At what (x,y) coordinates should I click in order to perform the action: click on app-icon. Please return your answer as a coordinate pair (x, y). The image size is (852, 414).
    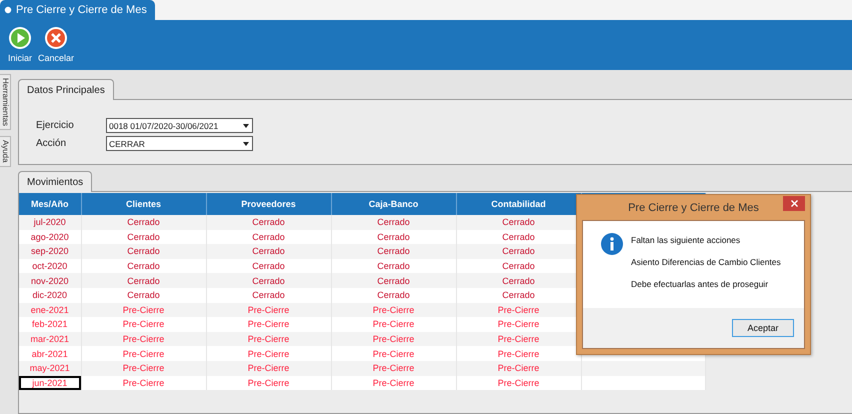
    Looking at the image, I should click on (8, 10).